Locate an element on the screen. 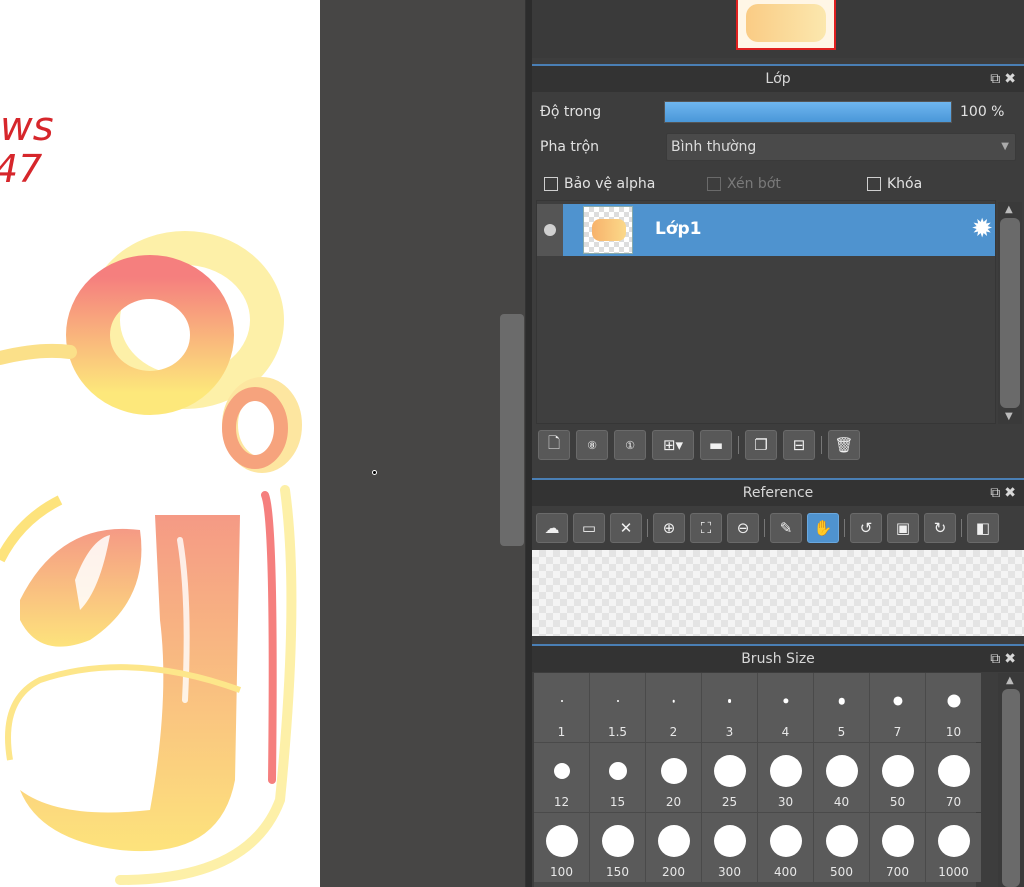  brush-size-label: 10 is located at coordinates (953, 732).